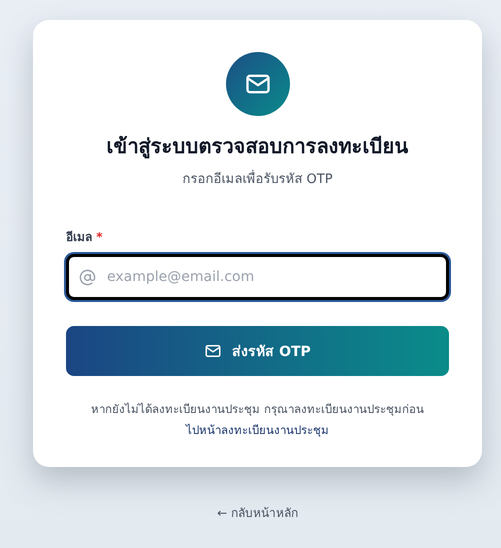  What do you see at coordinates (213, 351) in the screenshot?
I see `envelope-icon` at bounding box center [213, 351].